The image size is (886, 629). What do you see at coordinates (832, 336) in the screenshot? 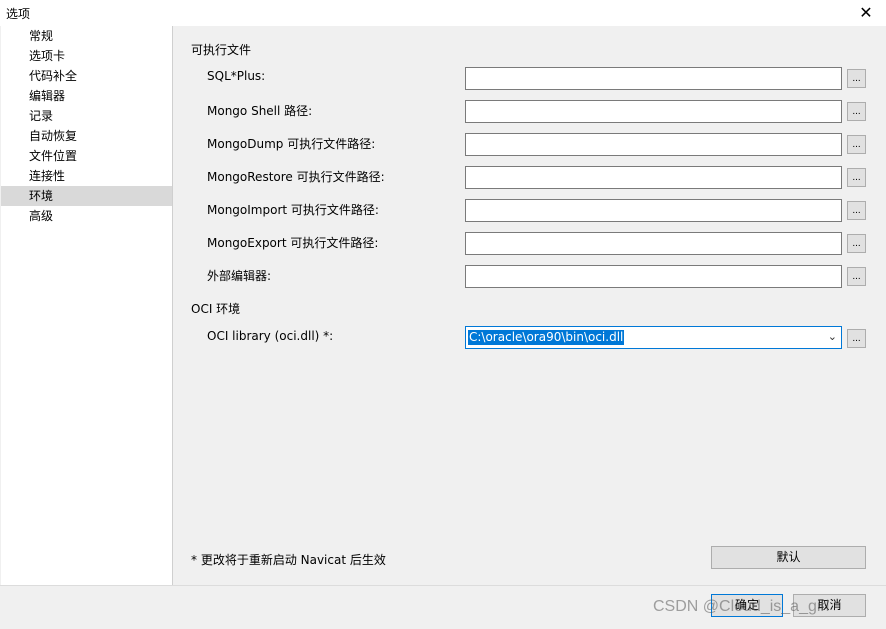
I see `chevron-down-icon: ⌄` at bounding box center [832, 336].